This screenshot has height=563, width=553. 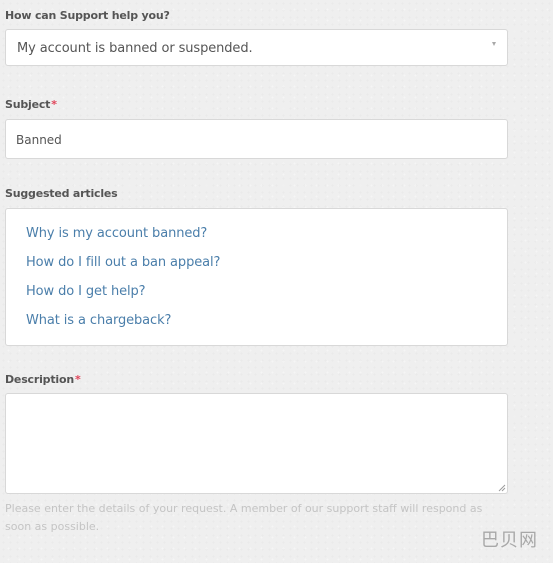 What do you see at coordinates (39, 140) in the screenshot?
I see `subject-input-value: Banned` at bounding box center [39, 140].